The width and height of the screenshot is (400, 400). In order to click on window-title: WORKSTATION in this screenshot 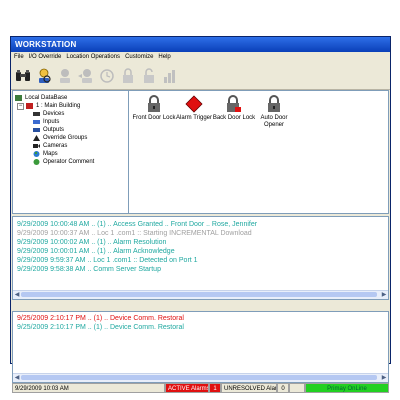, I will do `click(200, 44)`.